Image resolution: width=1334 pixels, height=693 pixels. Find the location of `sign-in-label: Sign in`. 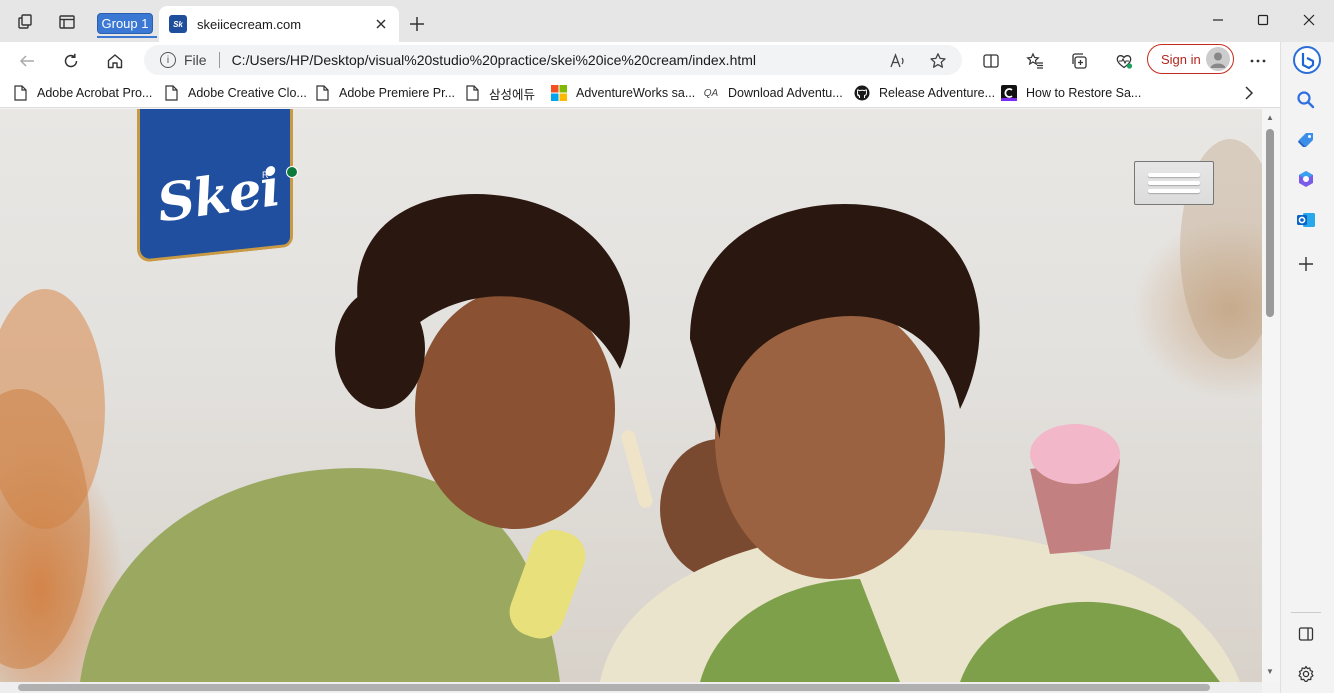

sign-in-label: Sign in is located at coordinates (1181, 59).